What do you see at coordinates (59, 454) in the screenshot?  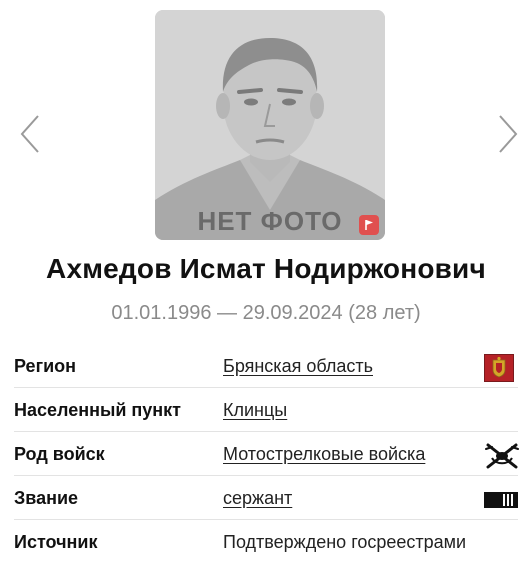 I see `service-branch-label: Род войск` at bounding box center [59, 454].